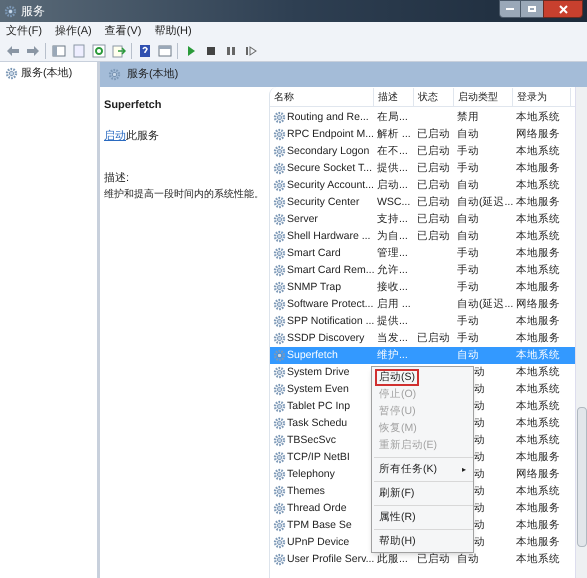  What do you see at coordinates (312, 355) in the screenshot?
I see `service-name-cell-text: Superfetch` at bounding box center [312, 355].